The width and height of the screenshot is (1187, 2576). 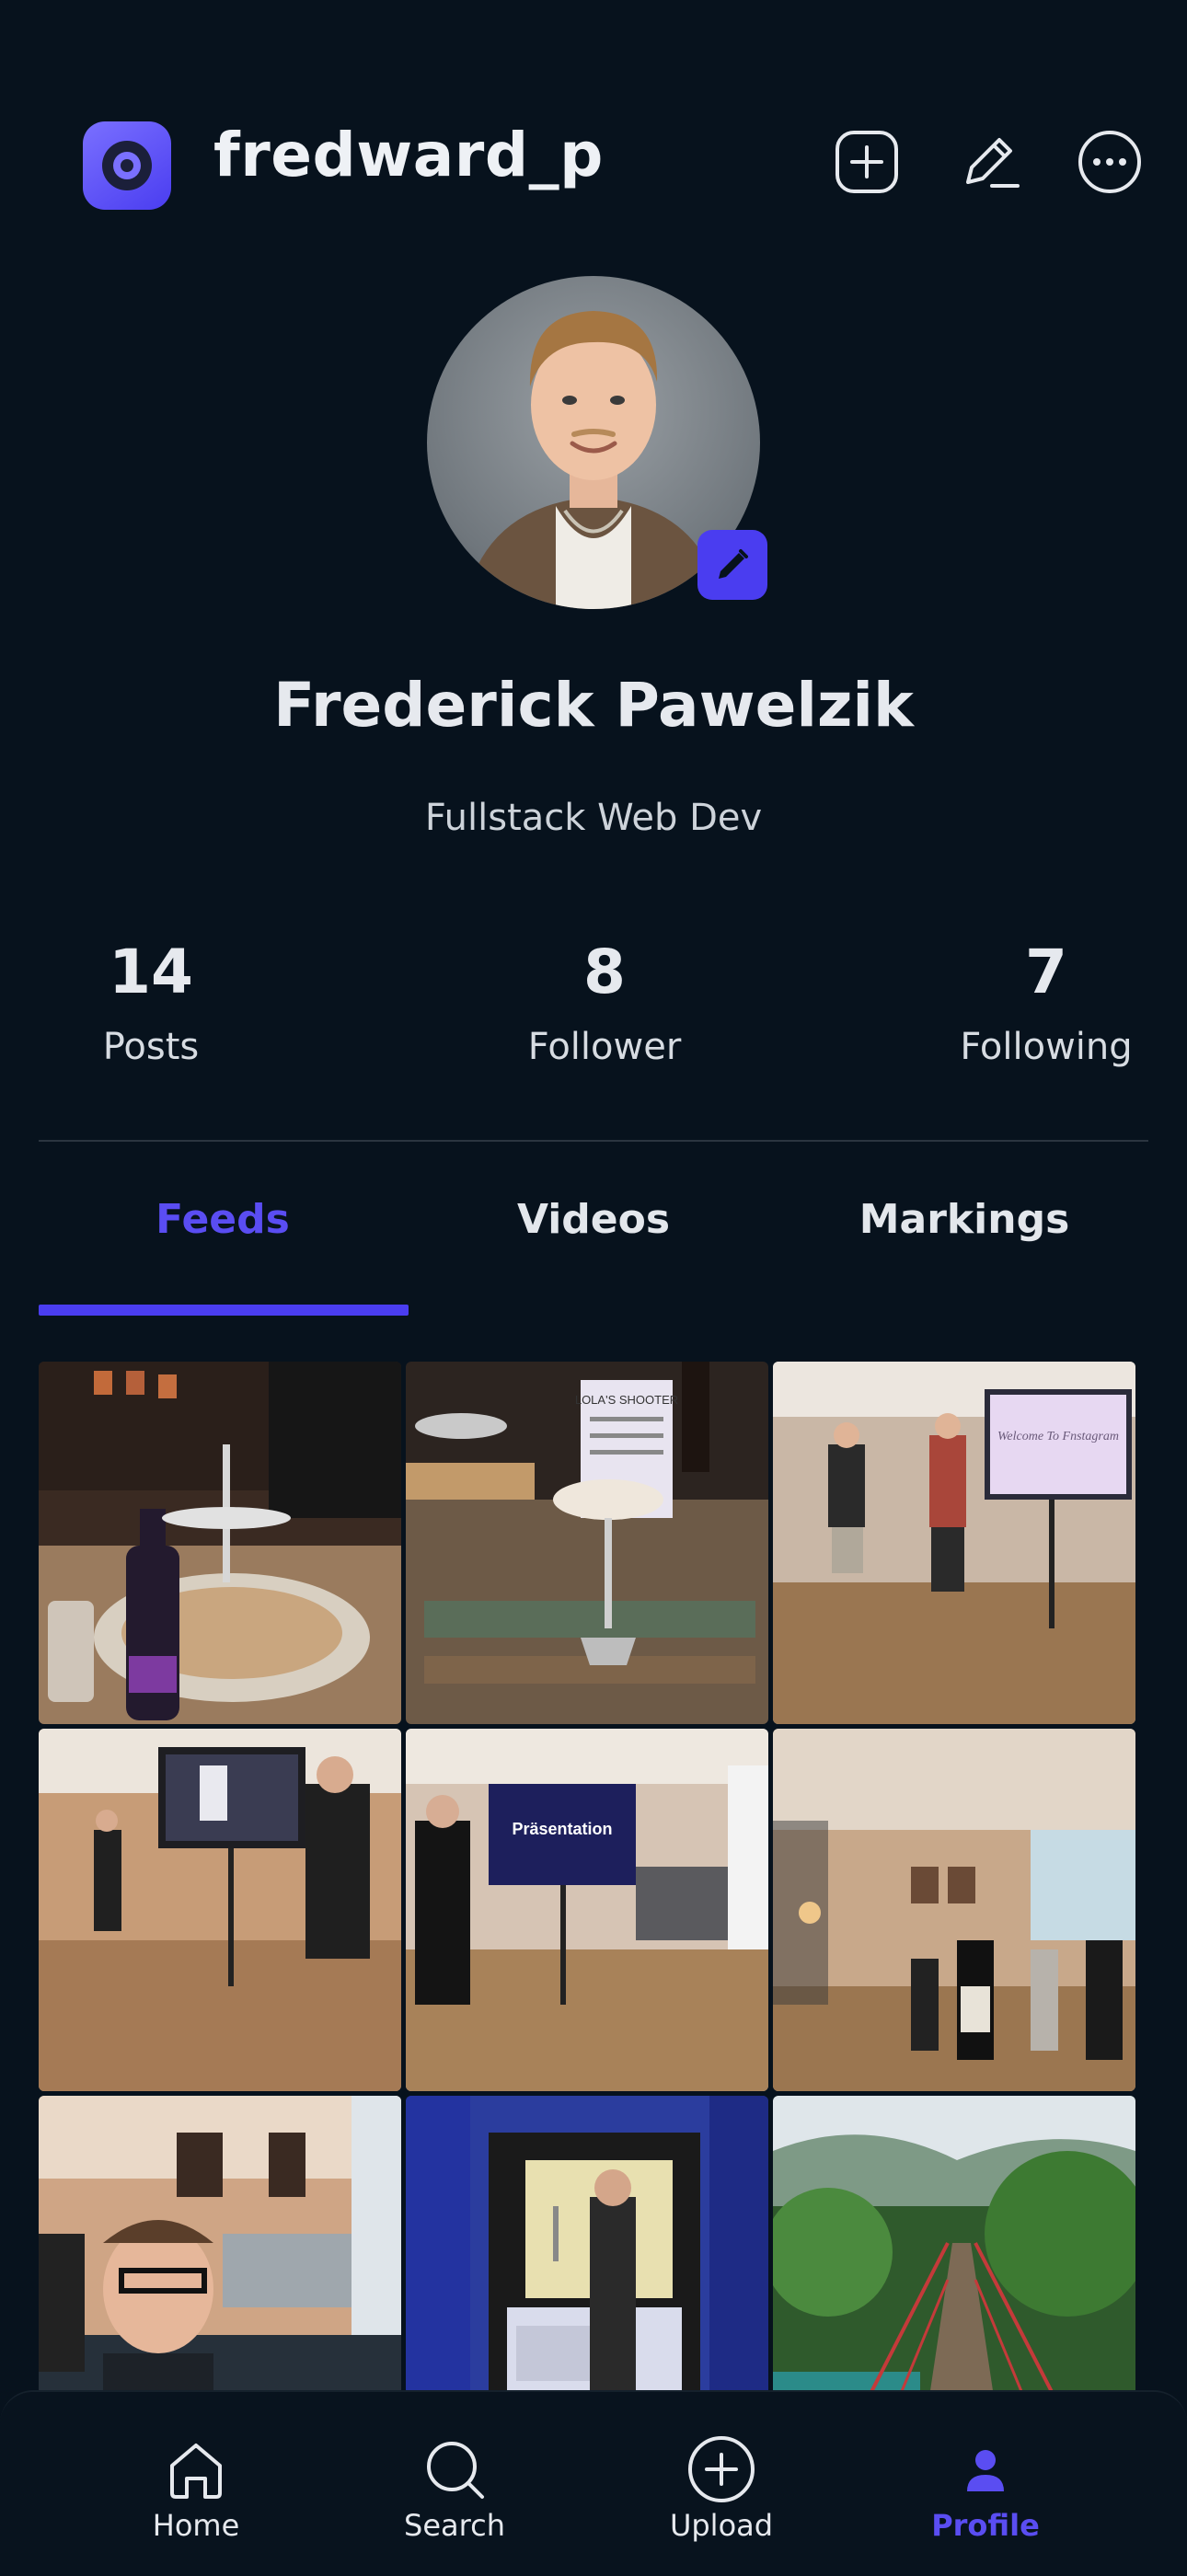 What do you see at coordinates (604, 1047) in the screenshot?
I see `stat-label: Follower` at bounding box center [604, 1047].